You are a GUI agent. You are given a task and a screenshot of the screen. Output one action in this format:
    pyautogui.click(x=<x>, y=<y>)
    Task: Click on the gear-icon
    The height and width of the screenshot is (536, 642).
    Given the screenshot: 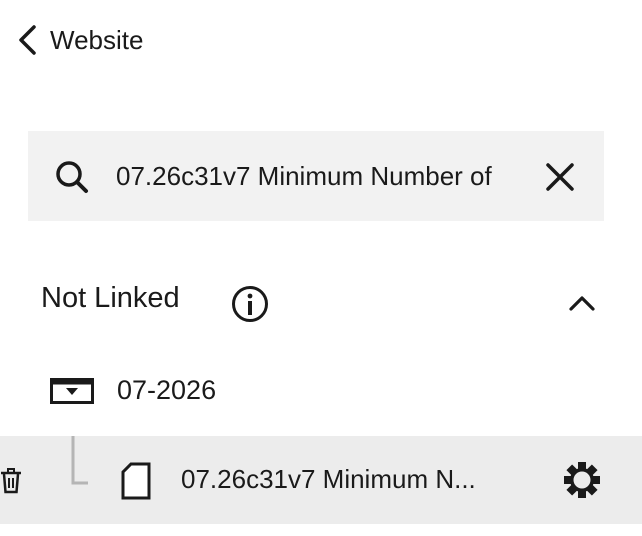 What is the action you would take?
    pyautogui.click(x=582, y=480)
    